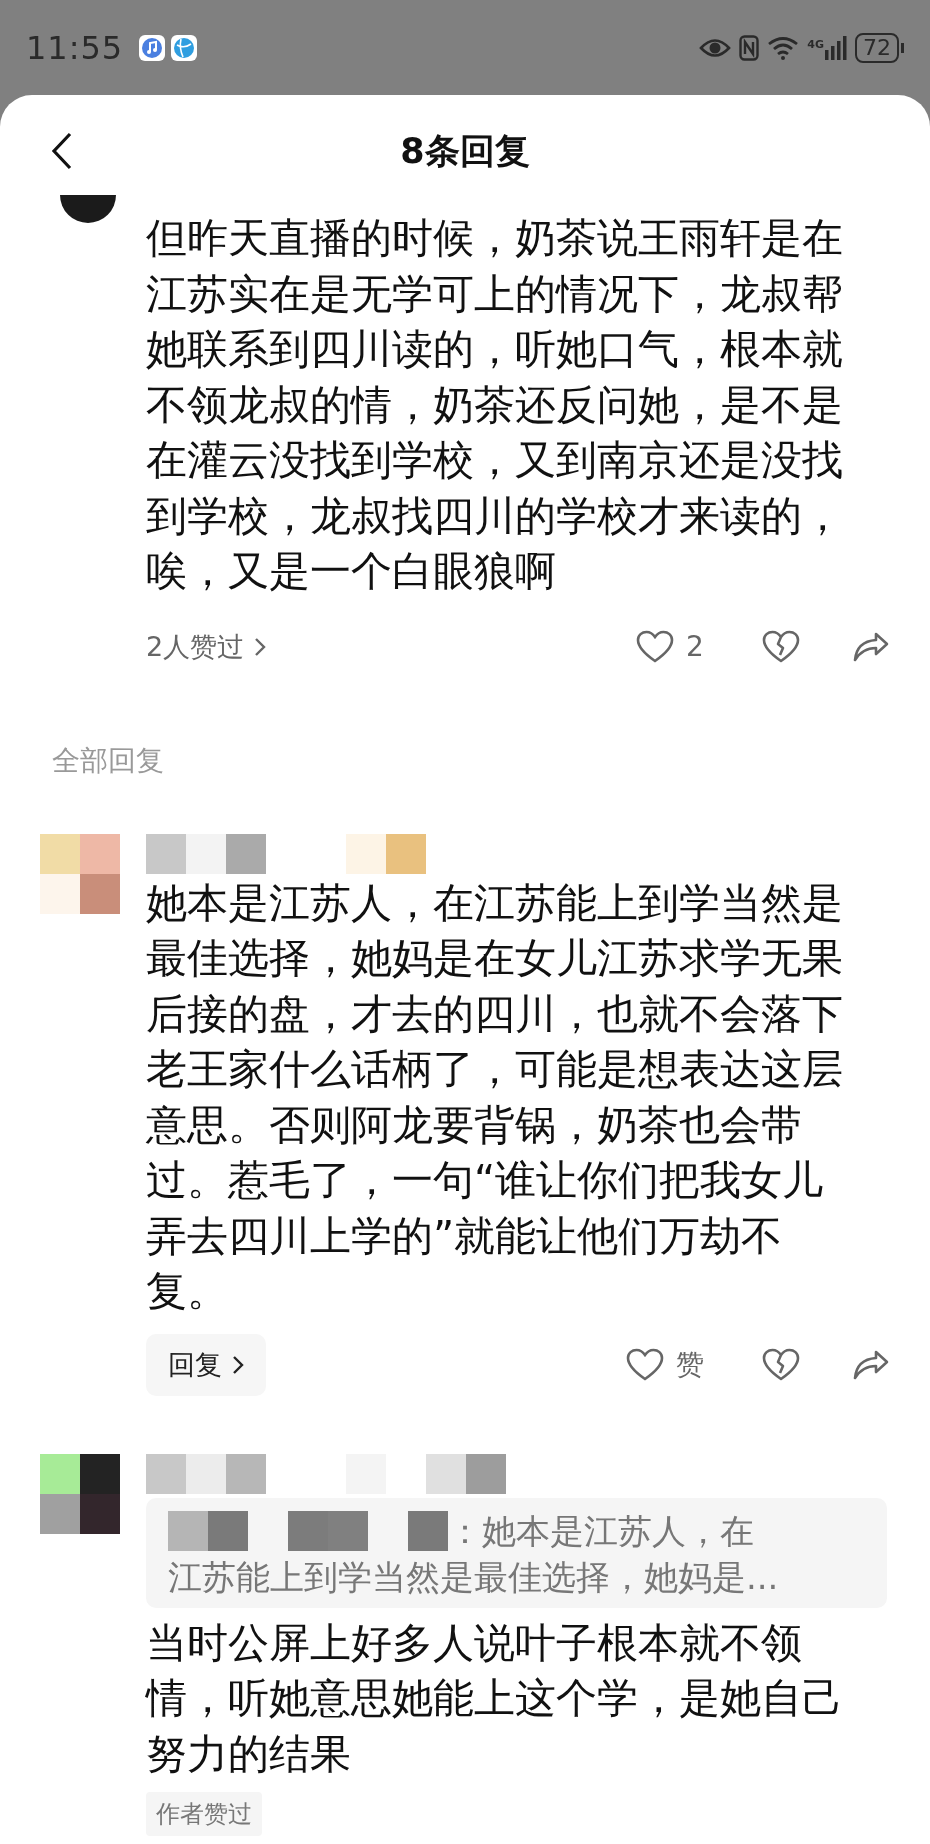  I want to click on nfc-icon, so click(749, 47).